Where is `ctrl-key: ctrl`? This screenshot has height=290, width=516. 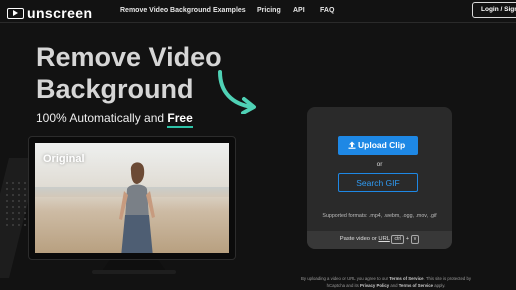 ctrl-key: ctrl is located at coordinates (398, 239).